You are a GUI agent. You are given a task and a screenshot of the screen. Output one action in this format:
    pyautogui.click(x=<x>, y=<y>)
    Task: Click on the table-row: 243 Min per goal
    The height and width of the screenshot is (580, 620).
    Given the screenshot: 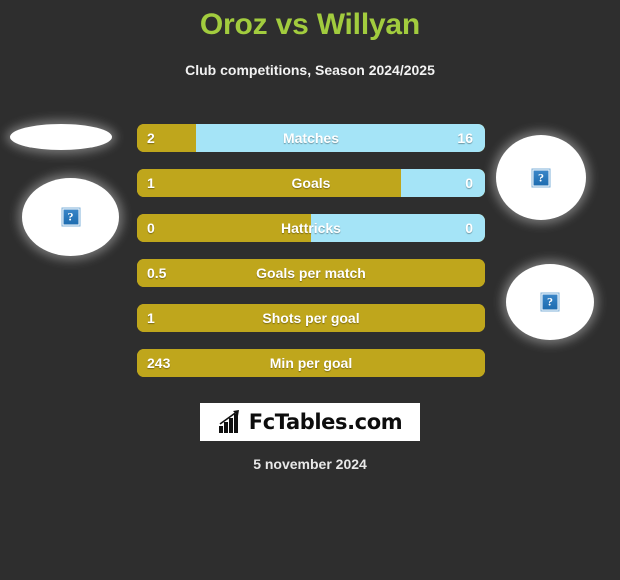 What is the action you would take?
    pyautogui.click(x=311, y=363)
    